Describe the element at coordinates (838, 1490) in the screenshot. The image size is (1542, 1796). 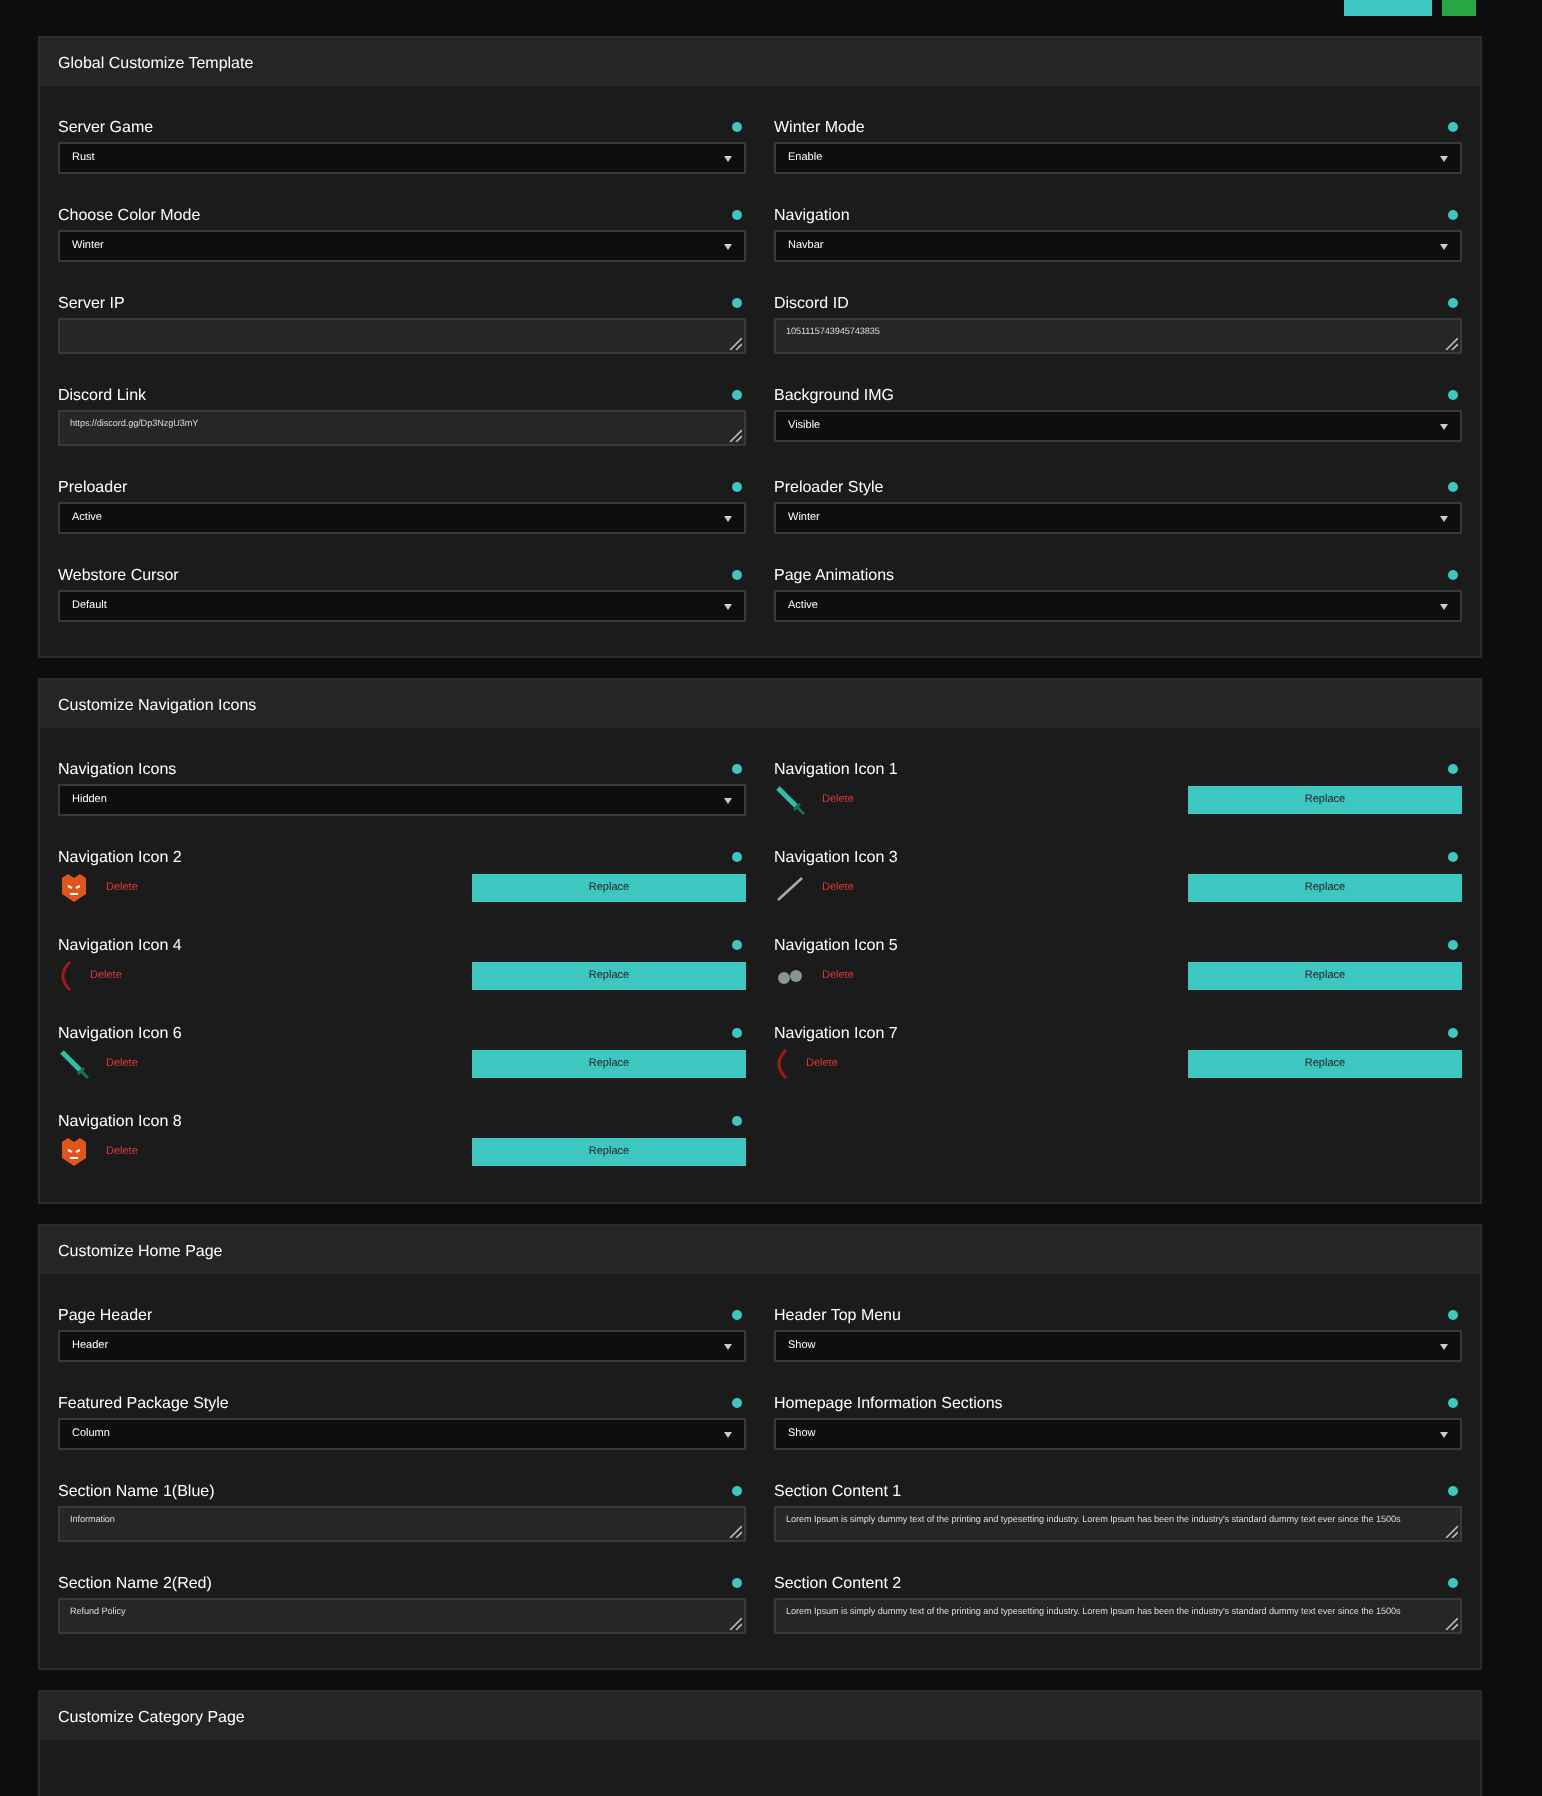
I see `field-label: Section Content 1` at that location.